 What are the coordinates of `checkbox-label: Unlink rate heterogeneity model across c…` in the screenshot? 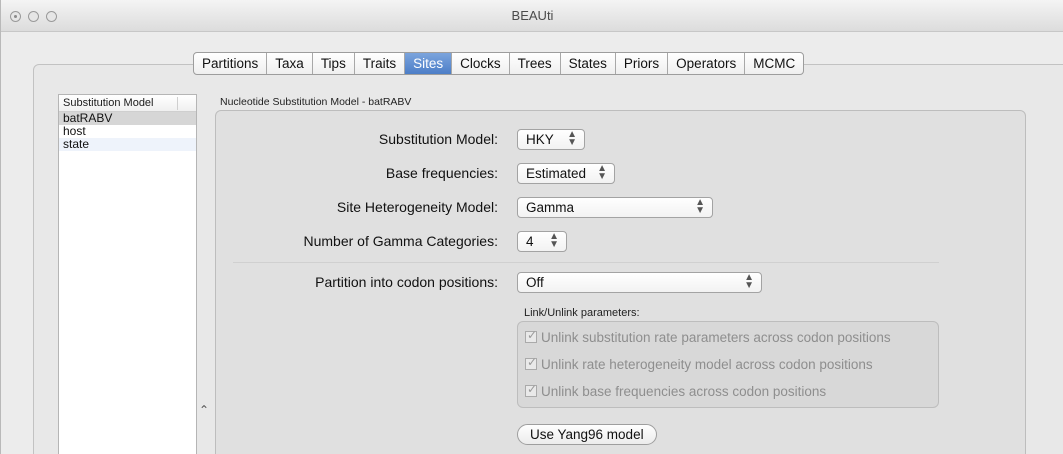 It's located at (707, 364).